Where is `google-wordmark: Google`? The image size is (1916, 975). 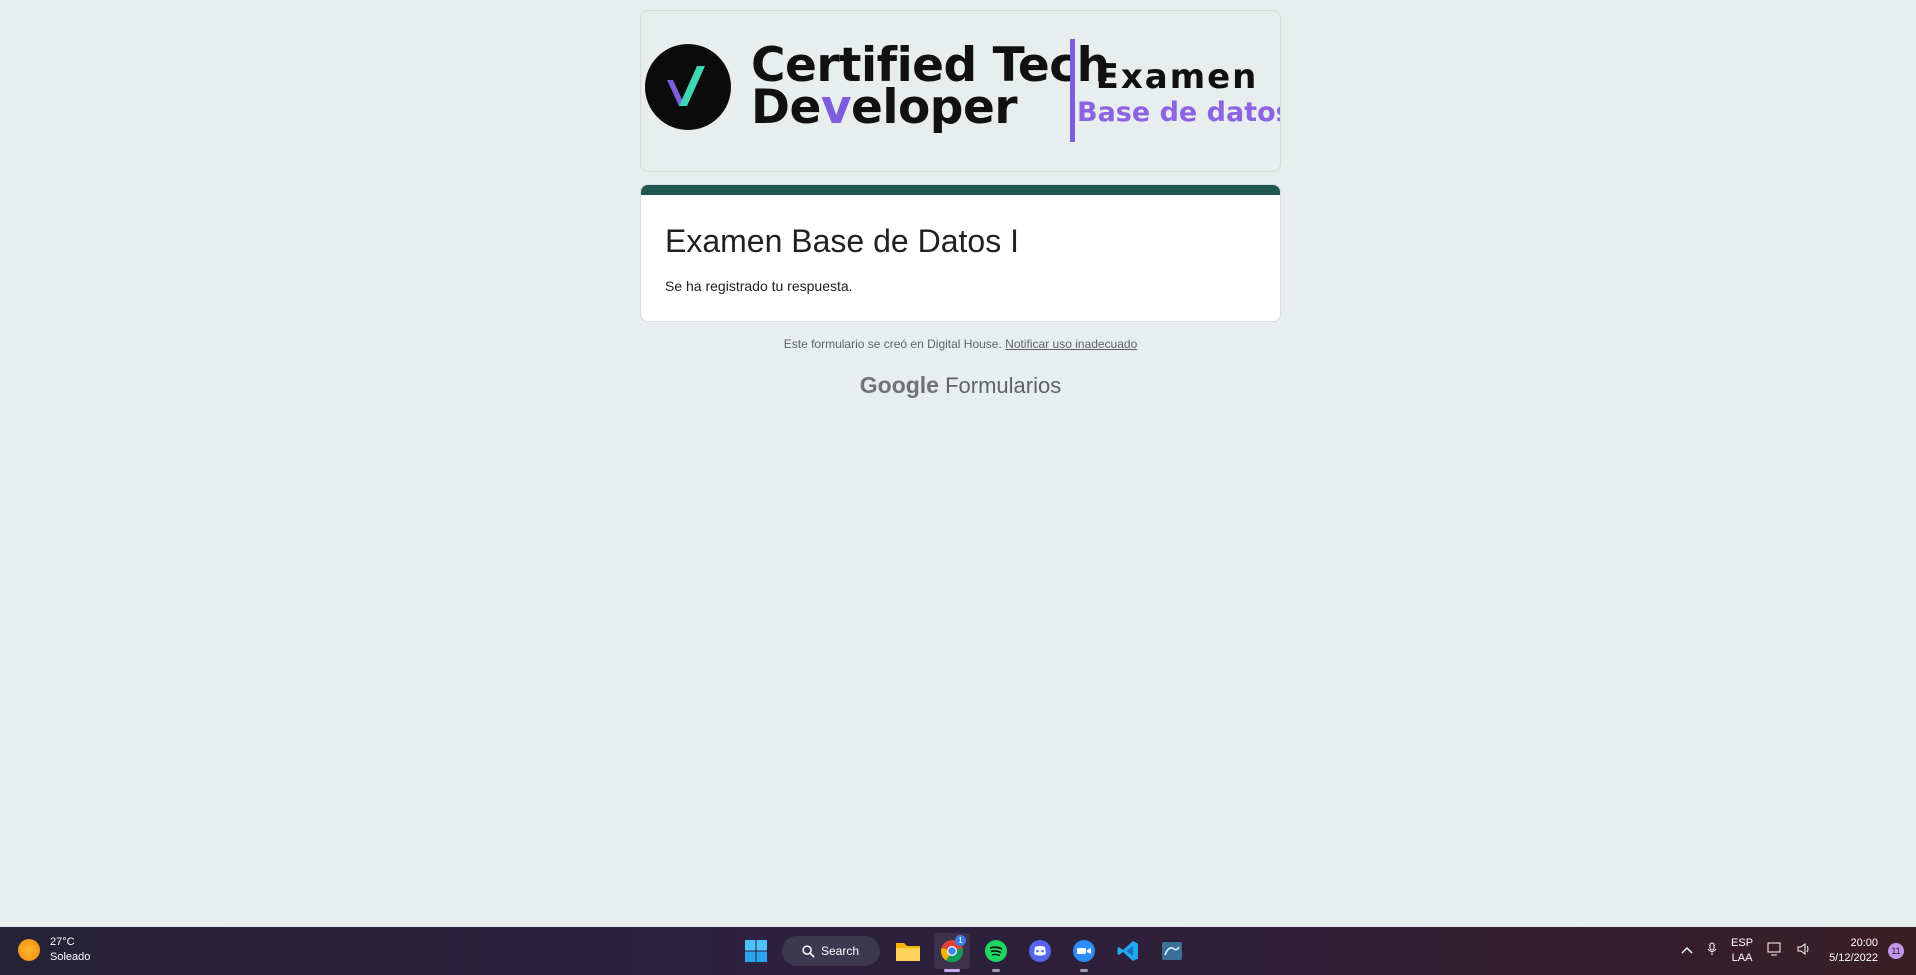 google-wordmark: Google is located at coordinates (899, 385).